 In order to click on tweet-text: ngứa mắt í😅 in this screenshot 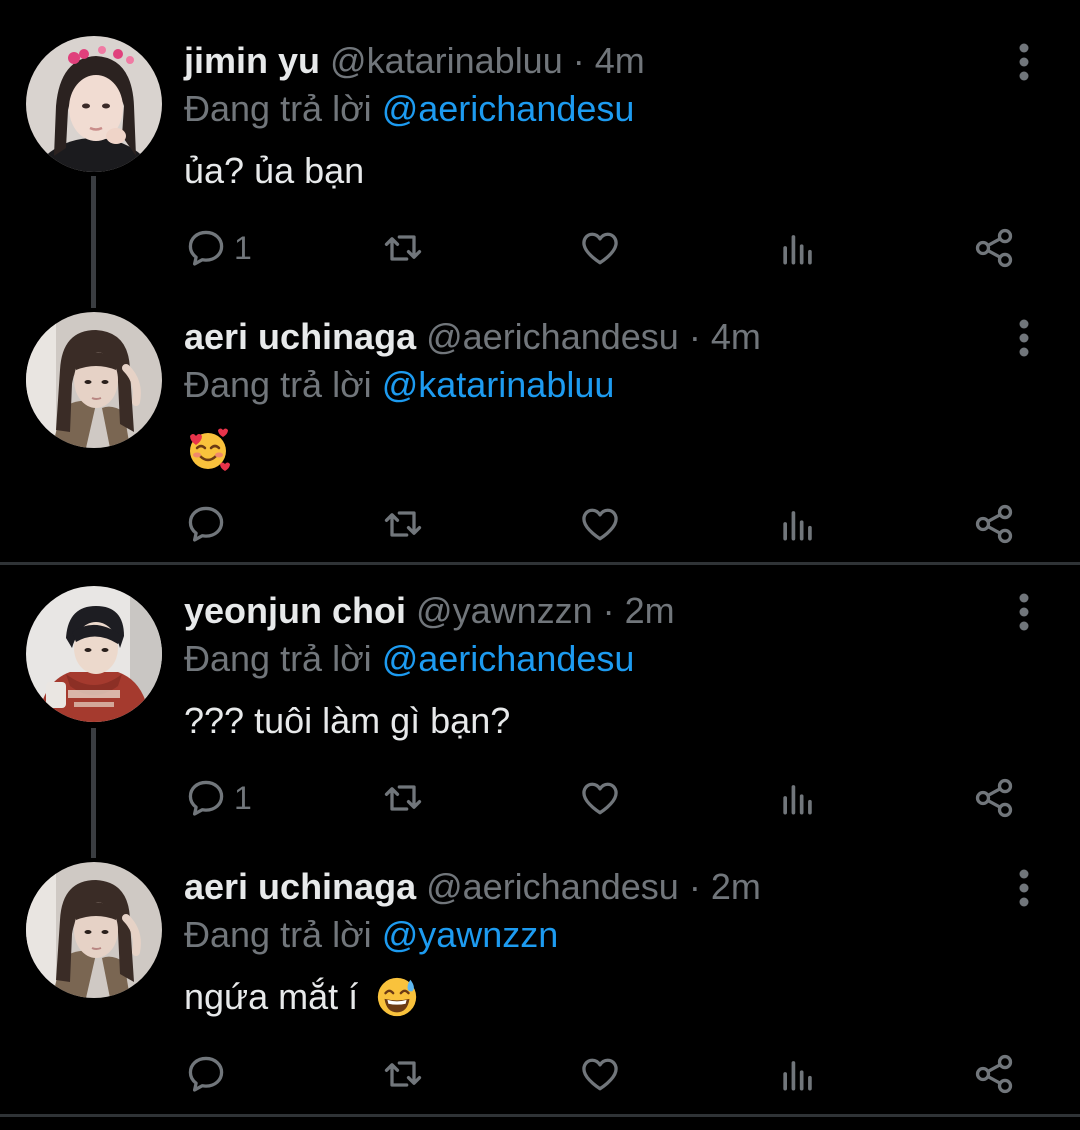, I will do `click(302, 997)`.